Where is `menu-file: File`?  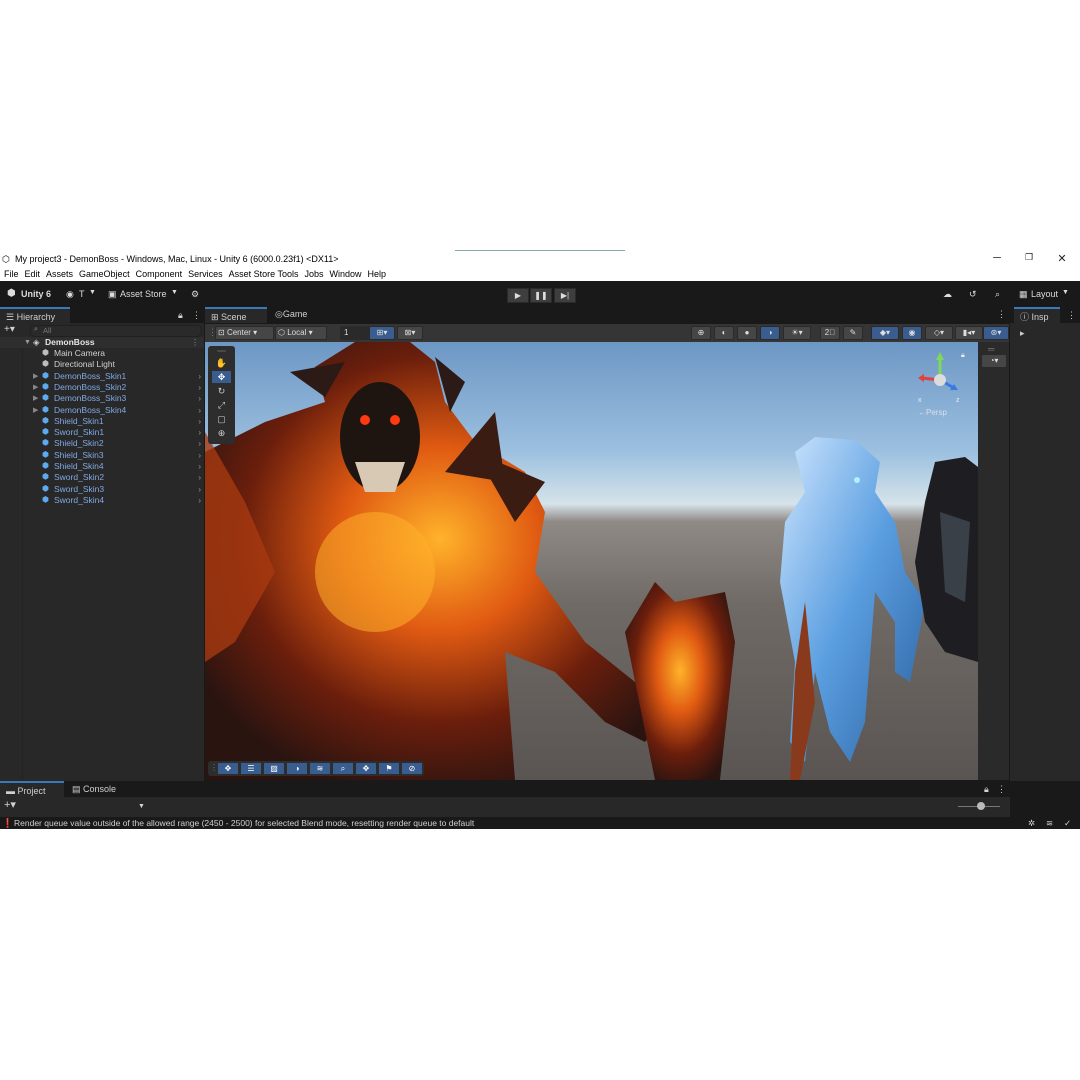 menu-file: File is located at coordinates (11, 274).